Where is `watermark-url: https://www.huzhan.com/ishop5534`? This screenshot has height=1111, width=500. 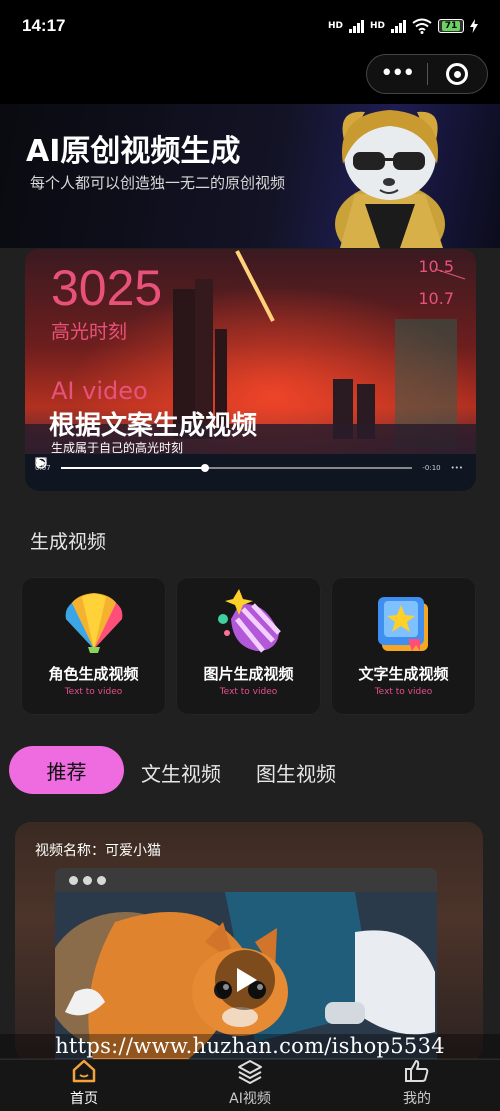 watermark-url: https://www.huzhan.com/ishop5534 is located at coordinates (250, 1046).